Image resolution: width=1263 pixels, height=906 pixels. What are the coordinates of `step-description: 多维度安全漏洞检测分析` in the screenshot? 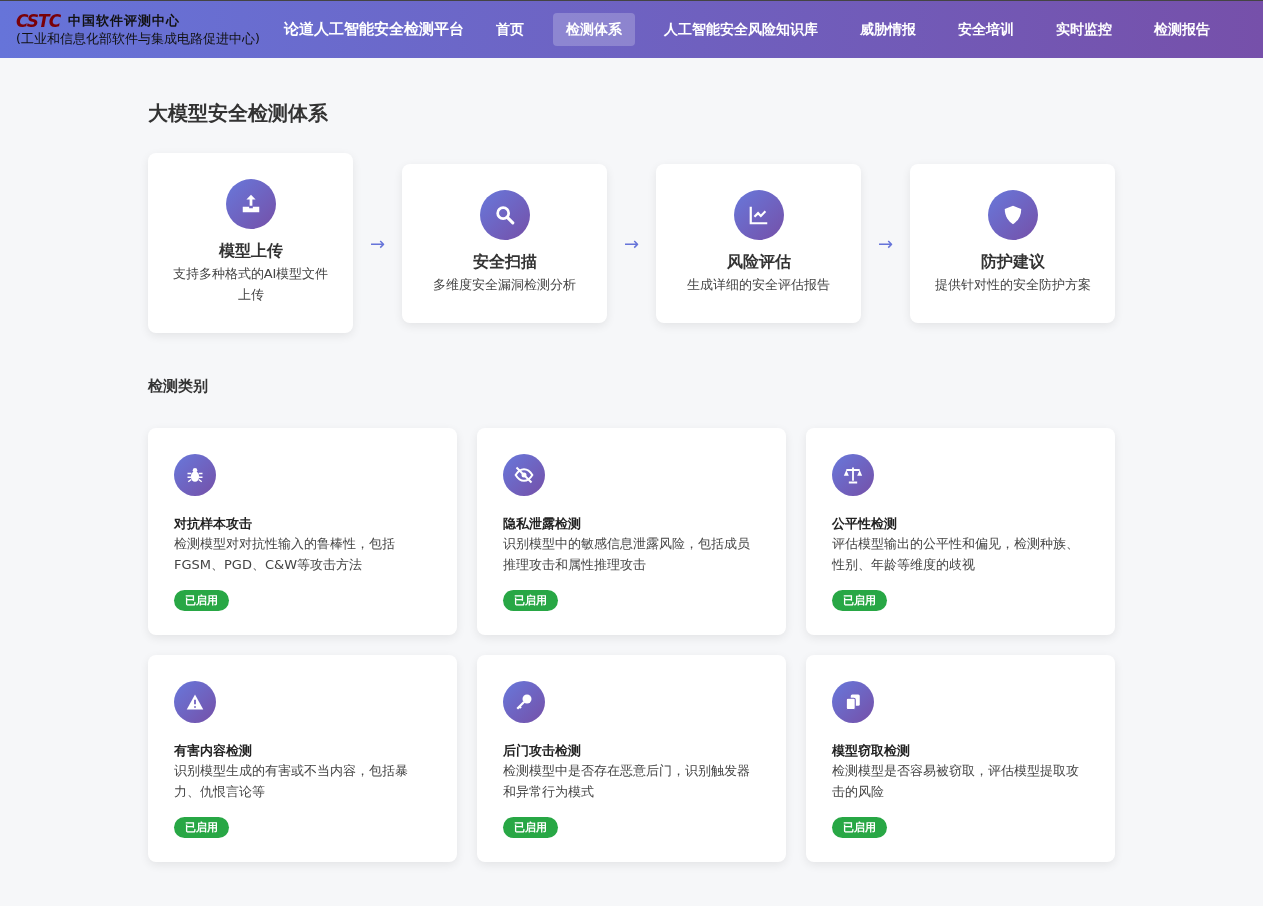 It's located at (504, 284).